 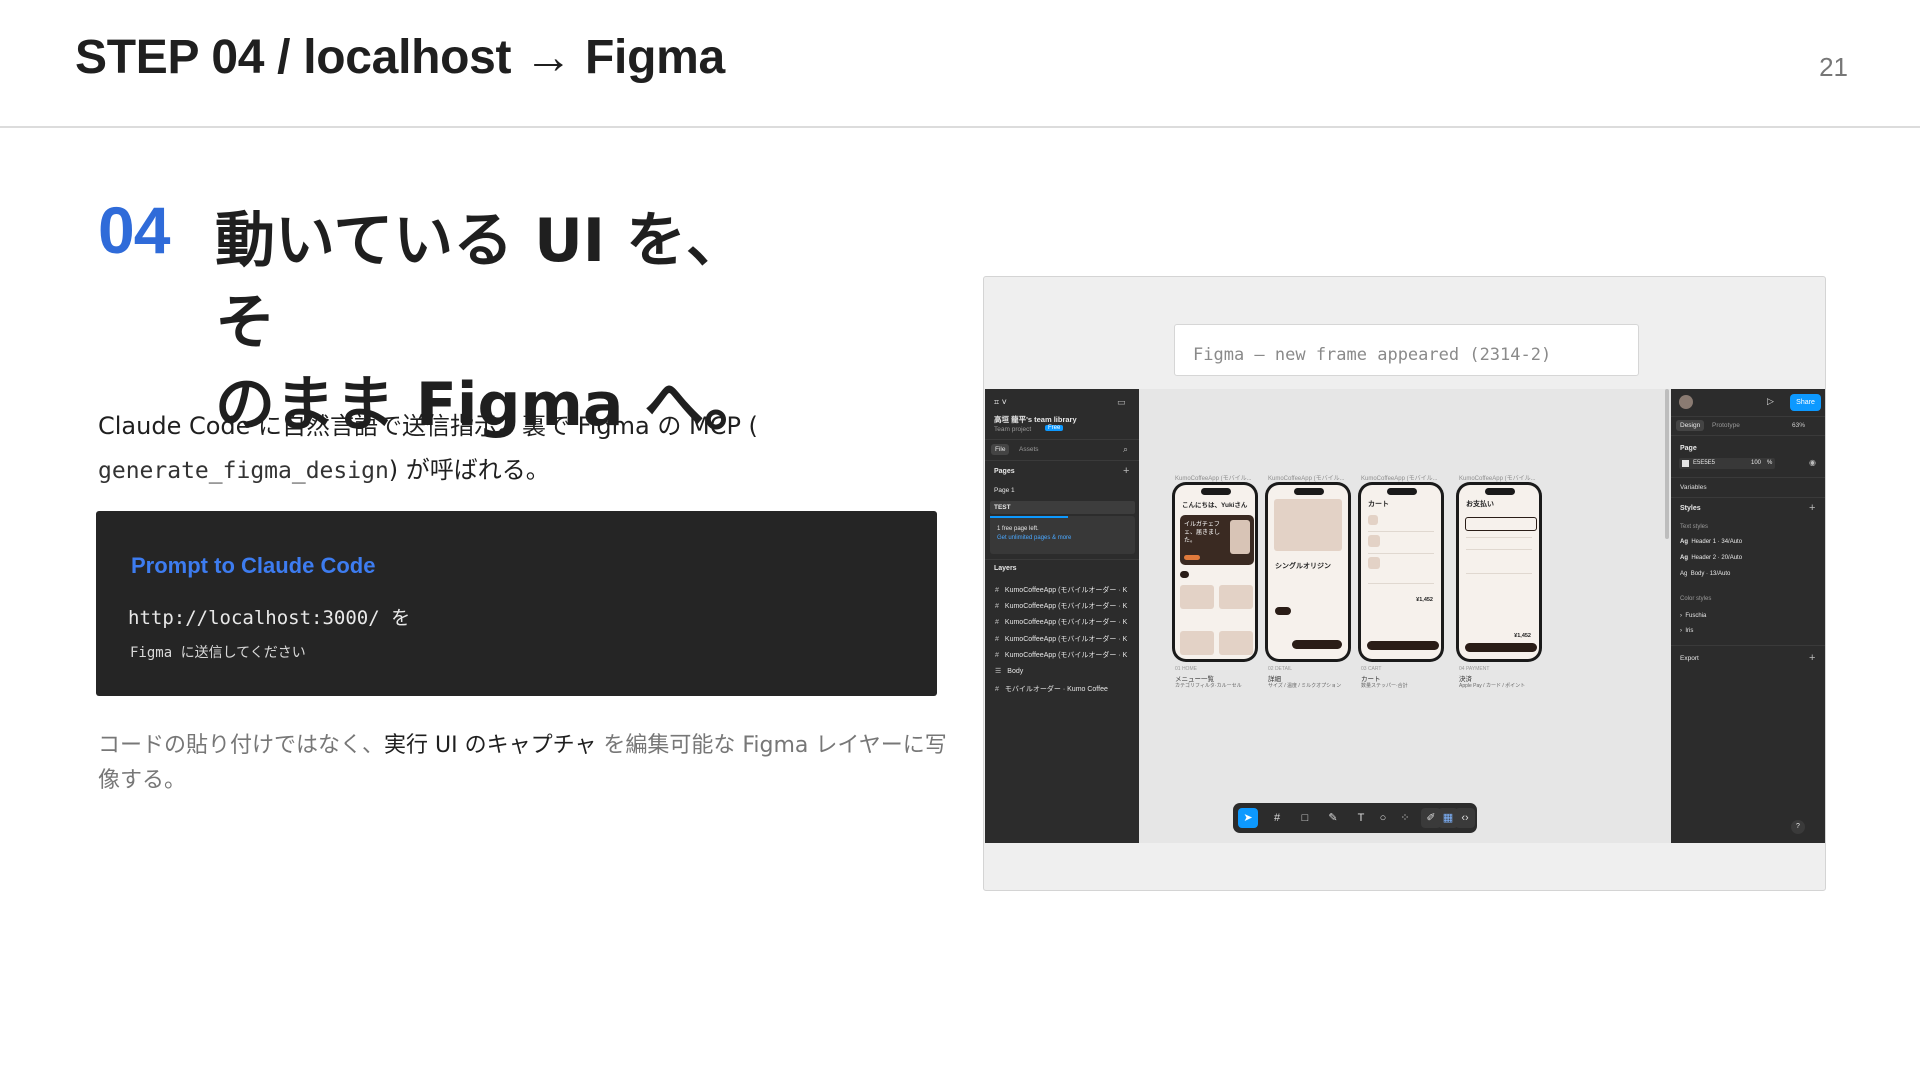 I want to click on page-item: Page 1, so click(x=1004, y=490).